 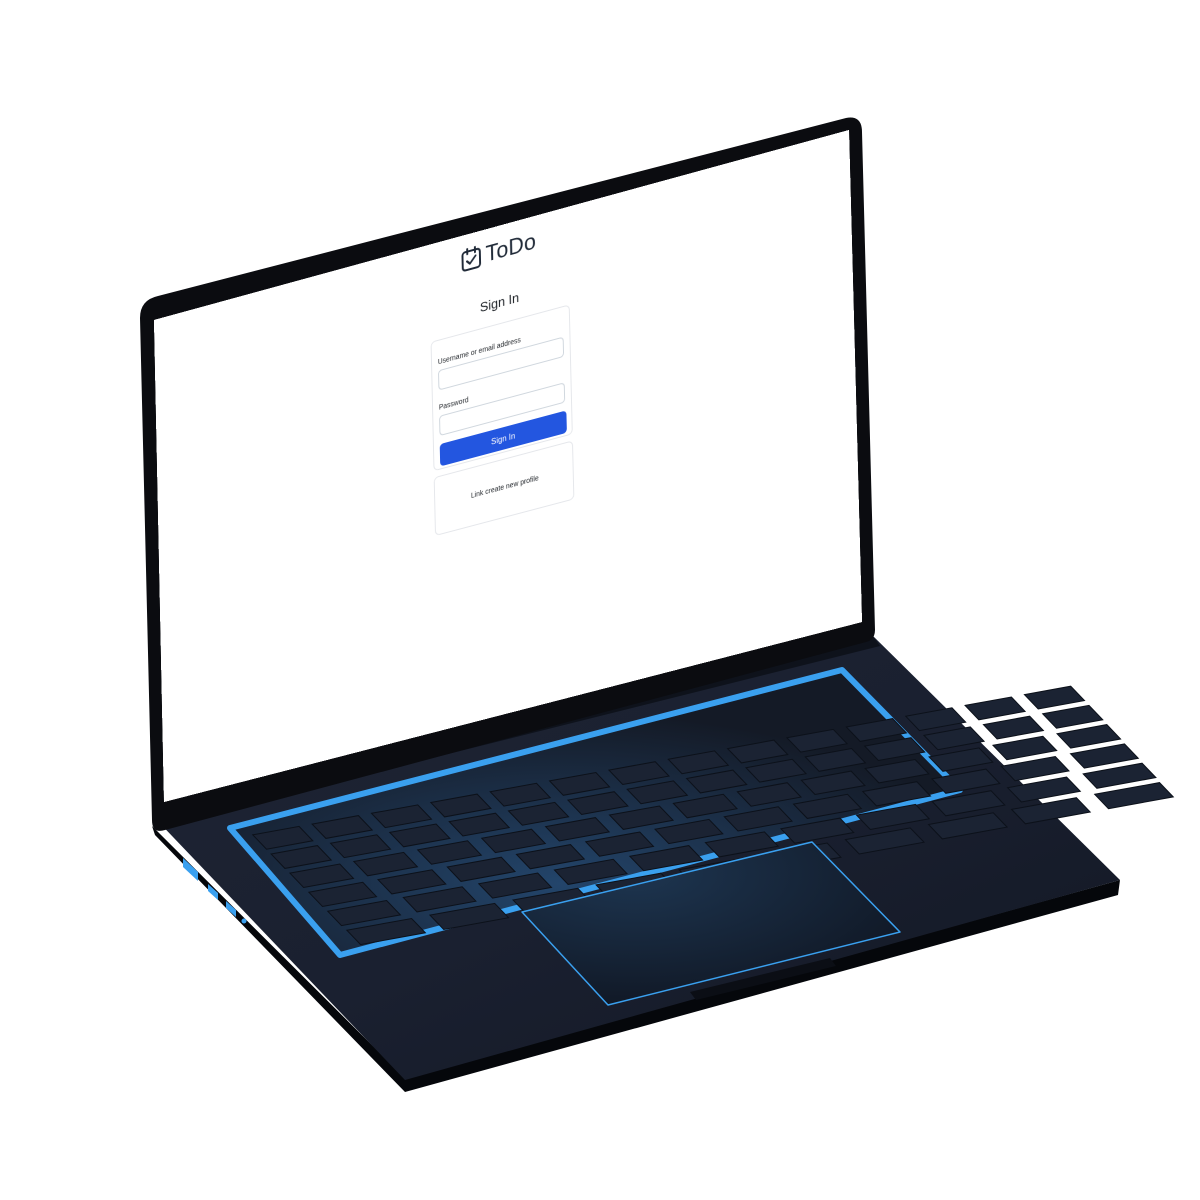 What do you see at coordinates (471, 259) in the screenshot?
I see `calendar-check-icon` at bounding box center [471, 259].